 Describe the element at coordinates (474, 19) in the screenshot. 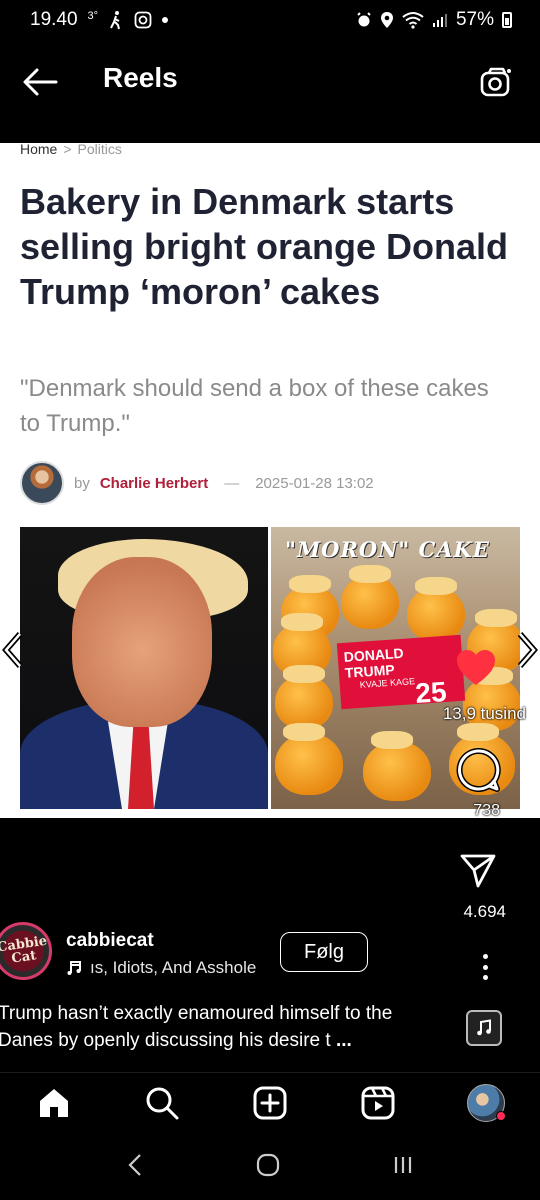

I see `battery-percent: 57%` at that location.